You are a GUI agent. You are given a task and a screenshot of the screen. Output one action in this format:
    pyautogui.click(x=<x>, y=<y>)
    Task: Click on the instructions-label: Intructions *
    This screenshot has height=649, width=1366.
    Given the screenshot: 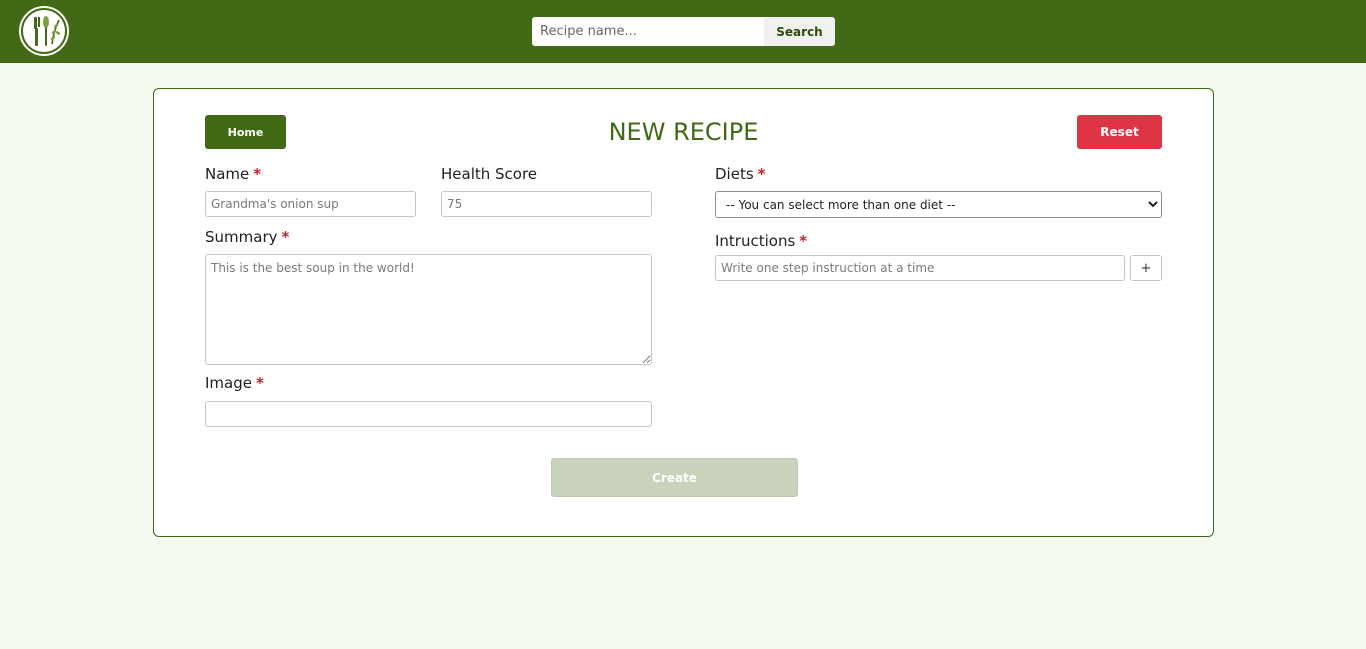 What is the action you would take?
    pyautogui.click(x=761, y=241)
    